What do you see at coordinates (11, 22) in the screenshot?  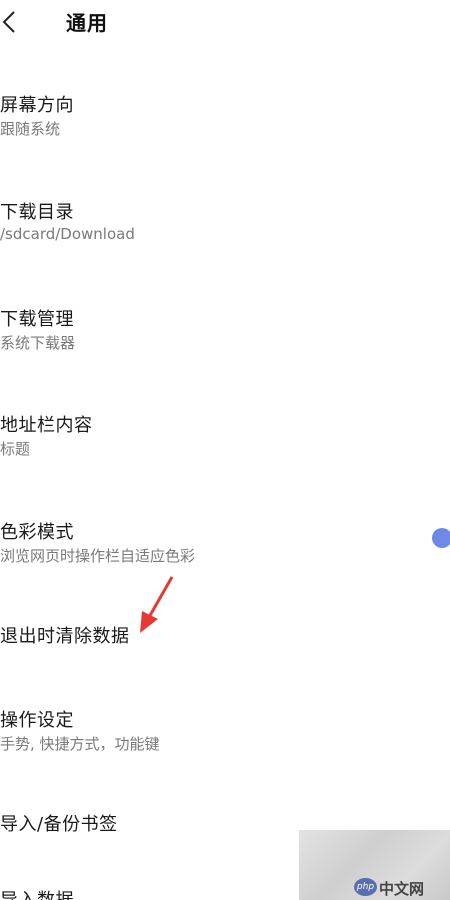 I see `chevron-left-icon` at bounding box center [11, 22].